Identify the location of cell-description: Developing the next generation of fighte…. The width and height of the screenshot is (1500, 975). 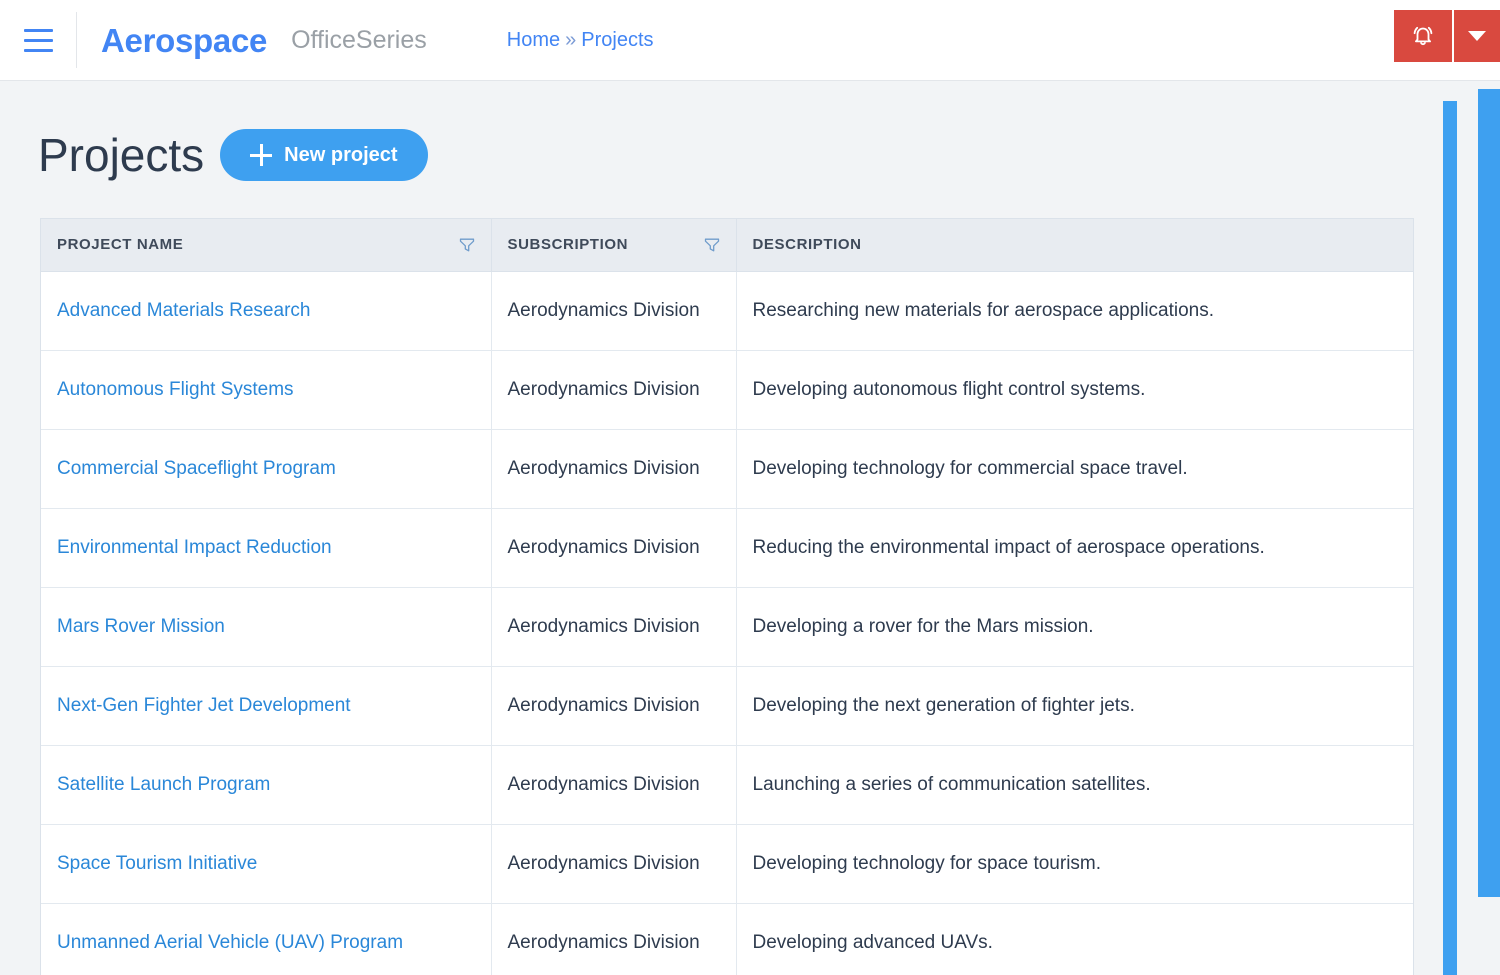
(1074, 706).